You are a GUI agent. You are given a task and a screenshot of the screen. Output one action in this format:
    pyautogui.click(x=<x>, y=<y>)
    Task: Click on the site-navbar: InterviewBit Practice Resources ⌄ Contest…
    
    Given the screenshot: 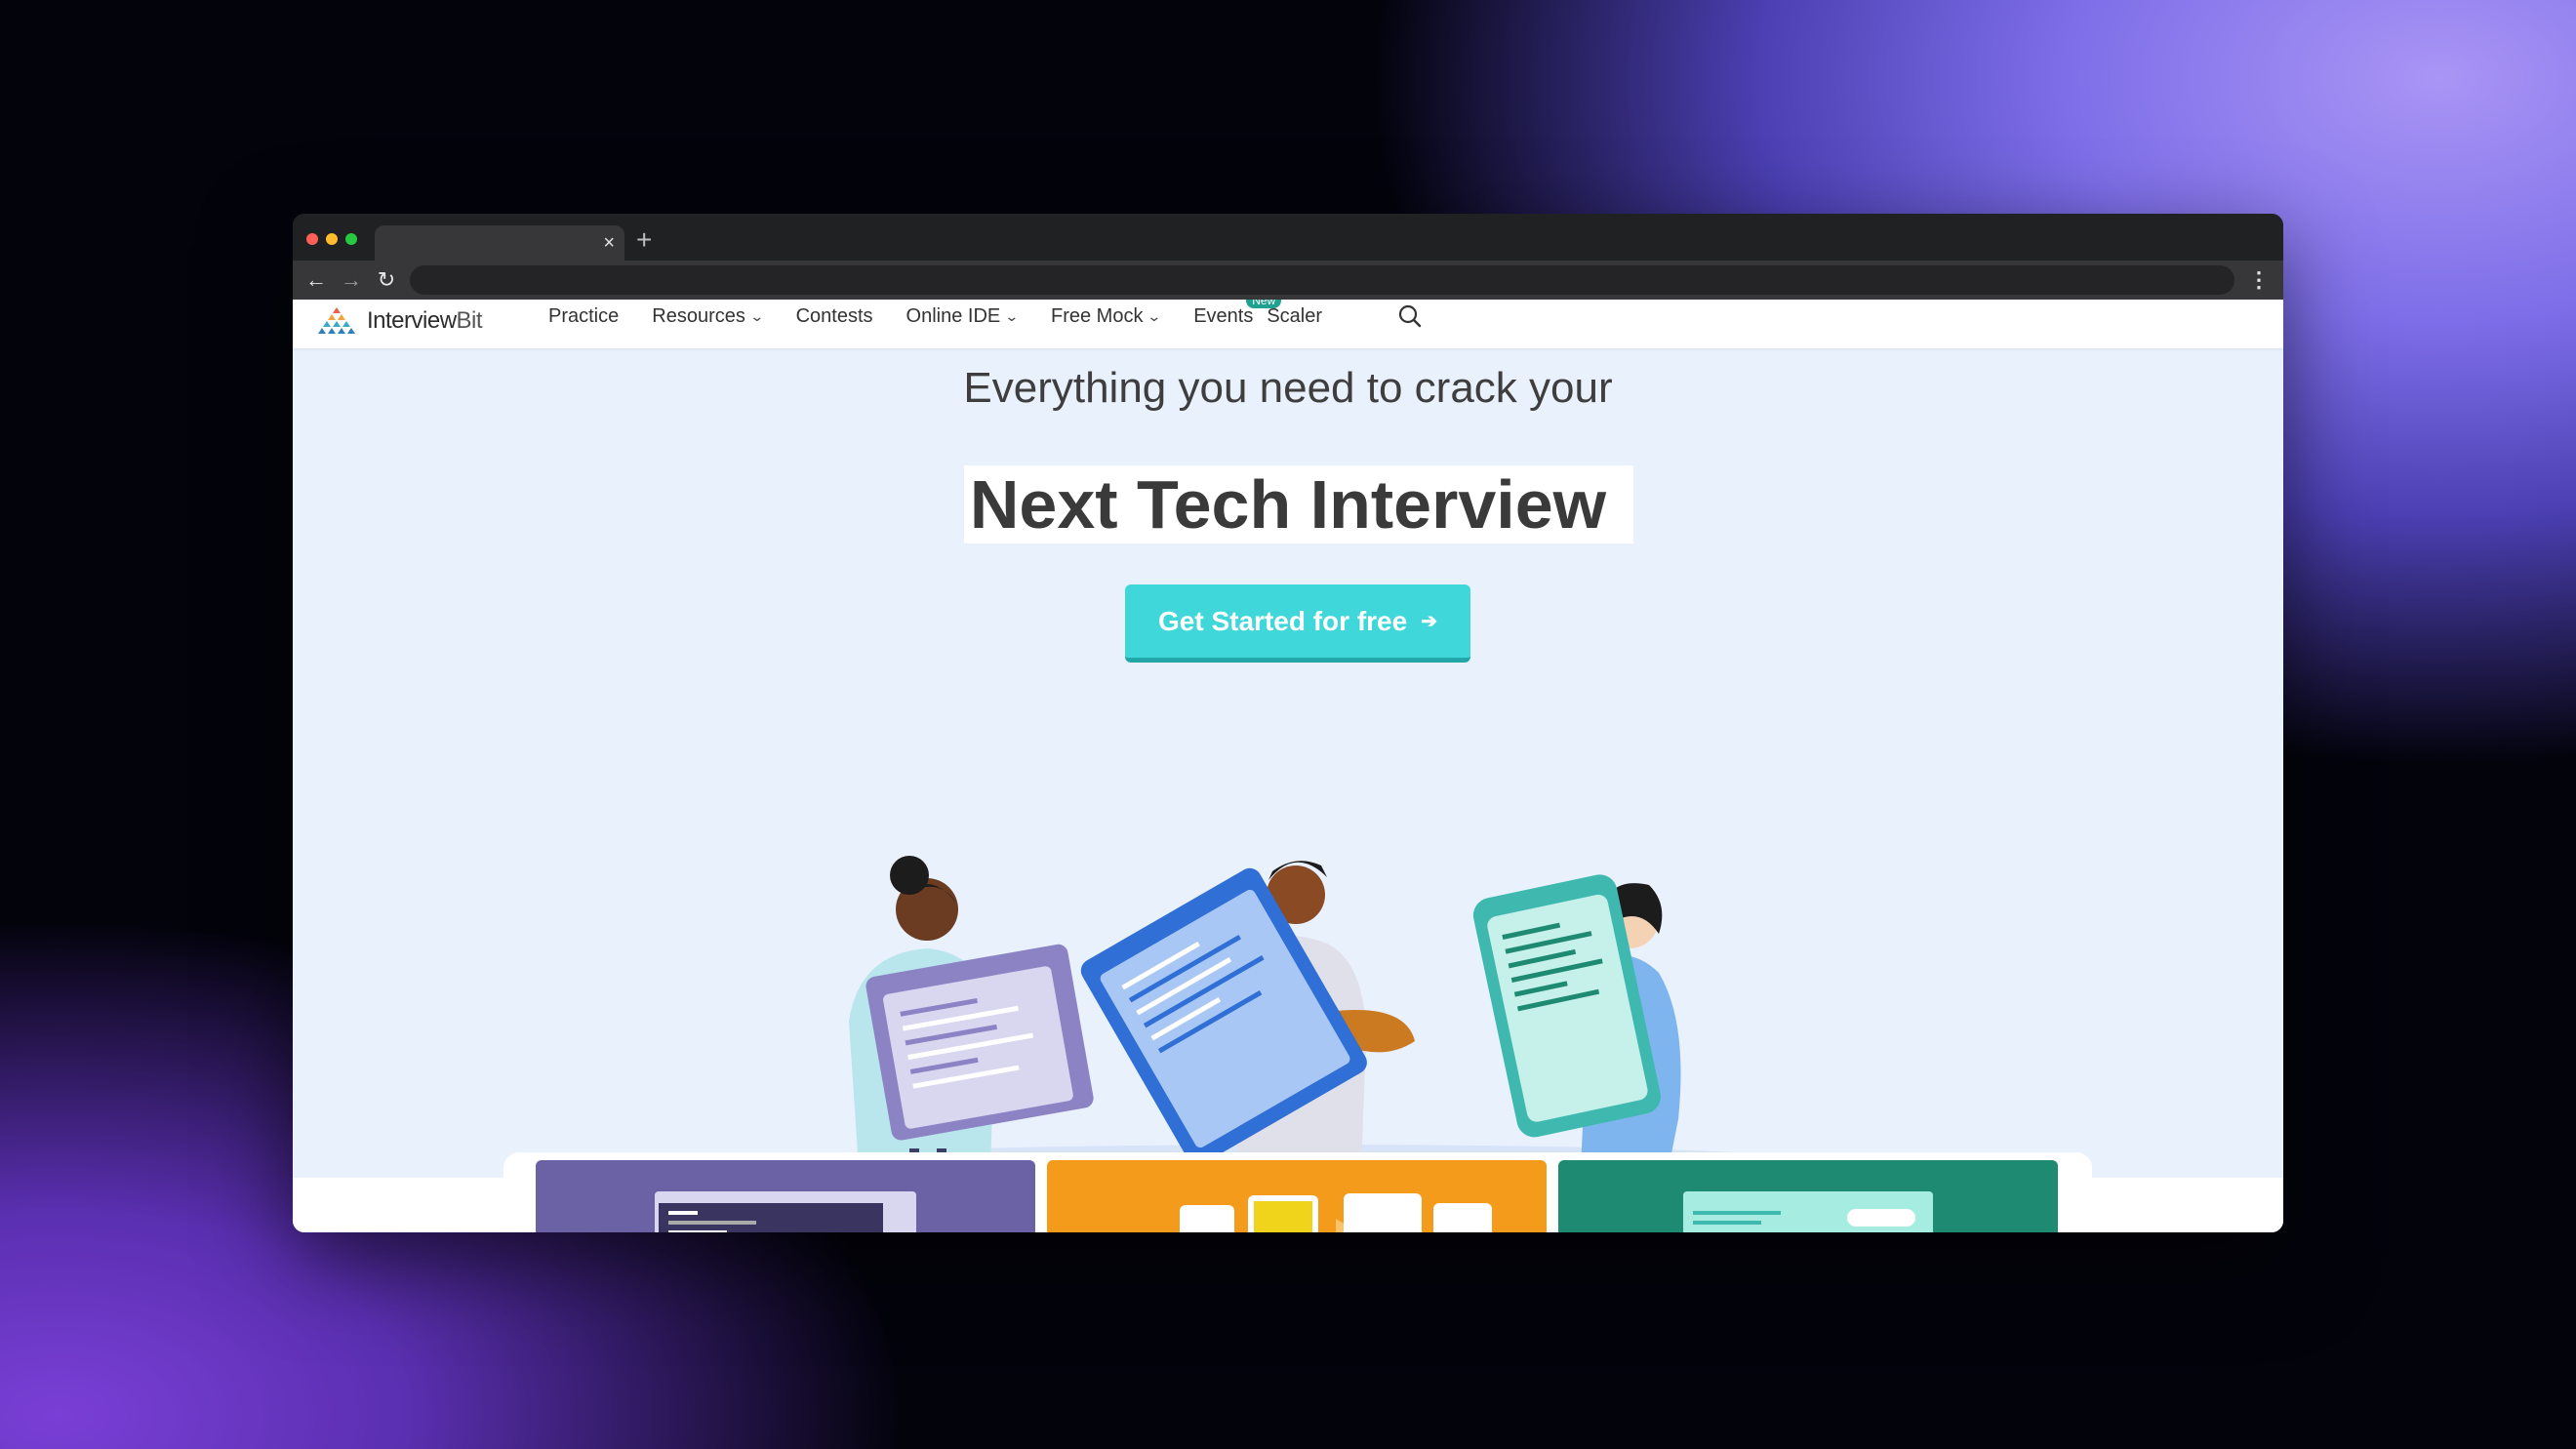 What is the action you would take?
    pyautogui.click(x=1288, y=324)
    